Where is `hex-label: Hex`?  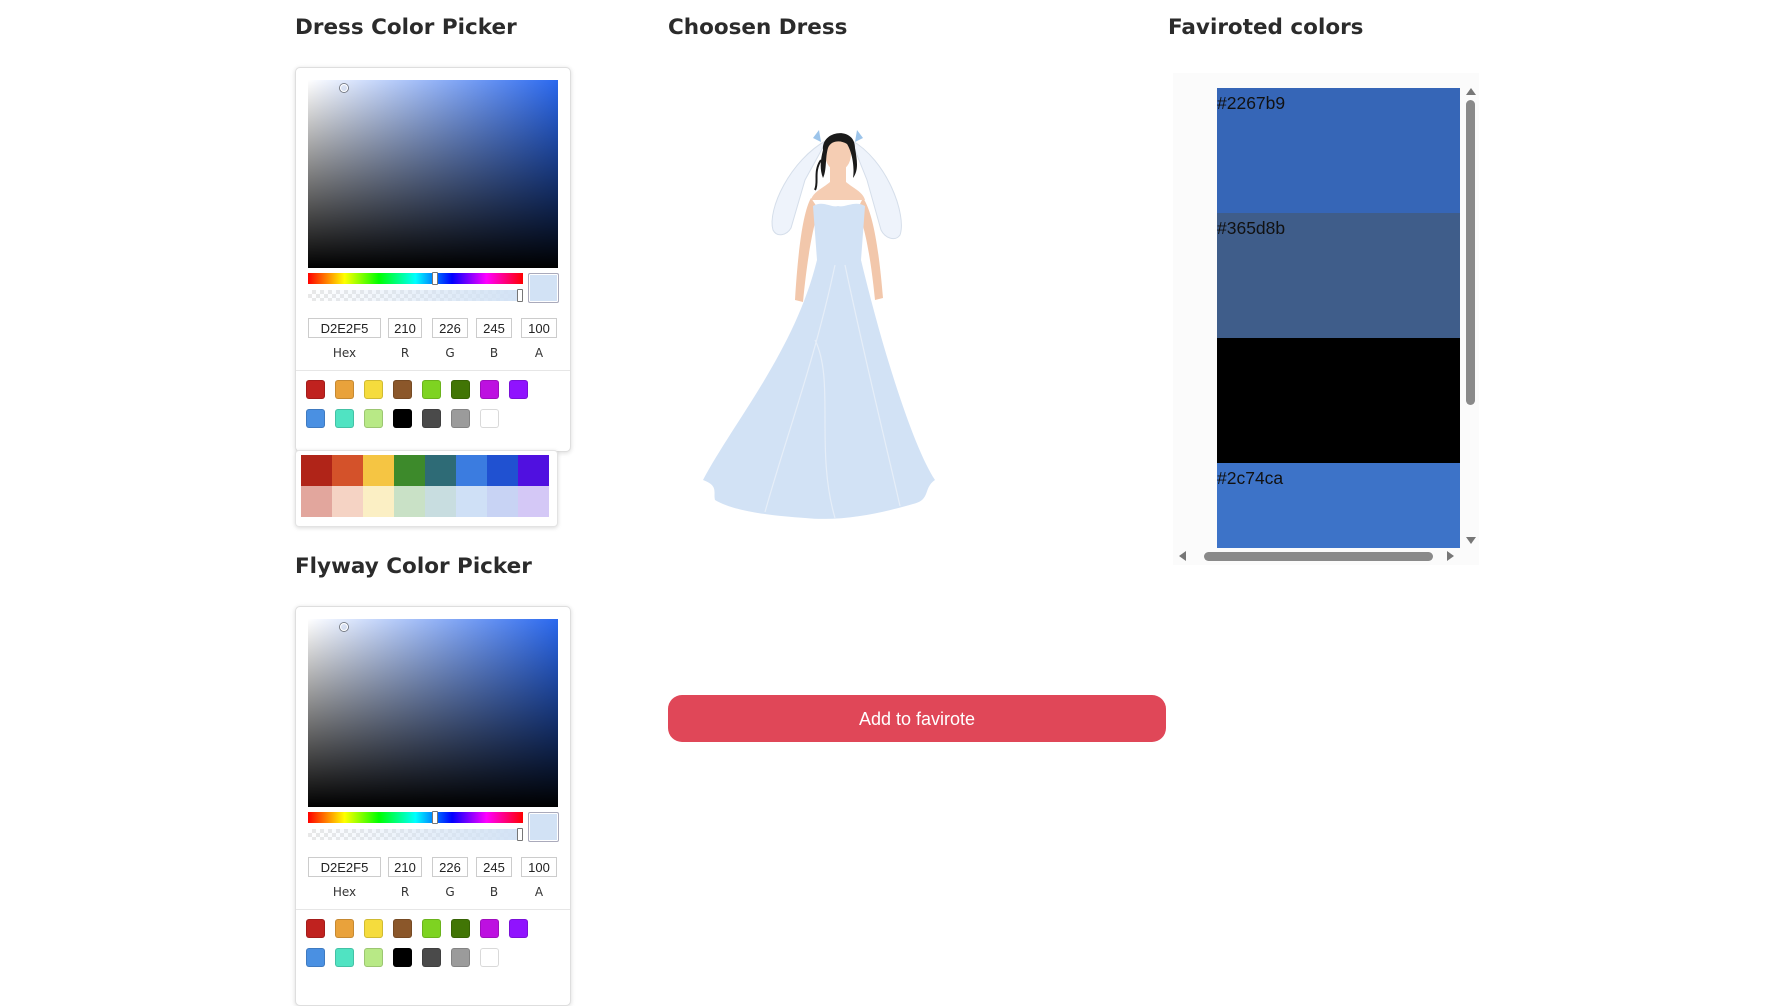 hex-label: Hex is located at coordinates (344, 892).